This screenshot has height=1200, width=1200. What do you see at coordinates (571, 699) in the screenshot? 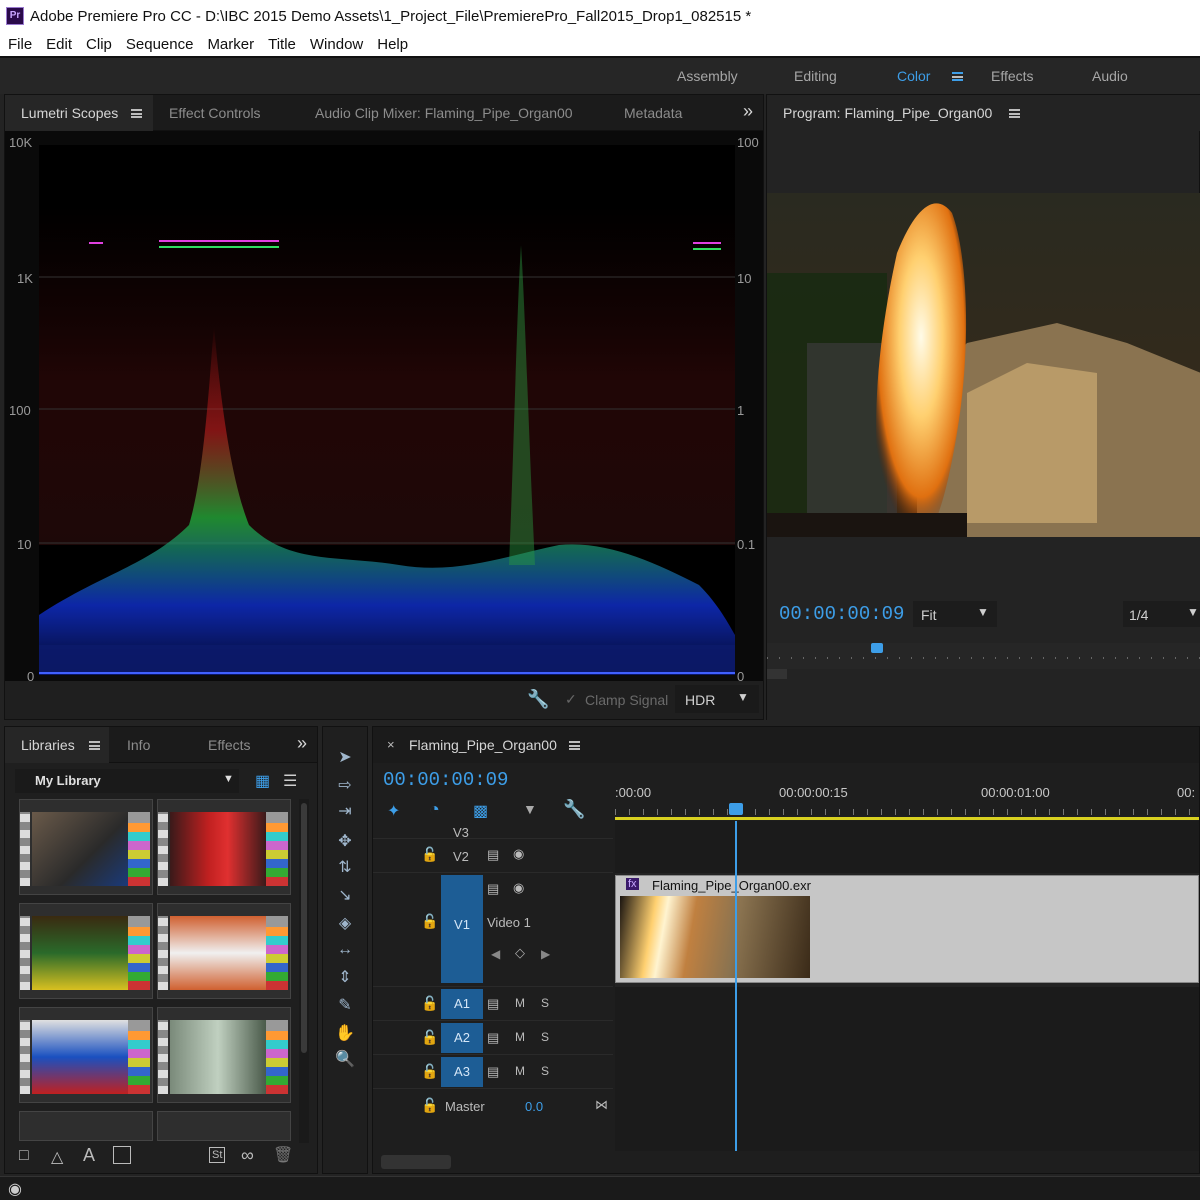
I see `checkbox-icon: ✓` at bounding box center [571, 699].